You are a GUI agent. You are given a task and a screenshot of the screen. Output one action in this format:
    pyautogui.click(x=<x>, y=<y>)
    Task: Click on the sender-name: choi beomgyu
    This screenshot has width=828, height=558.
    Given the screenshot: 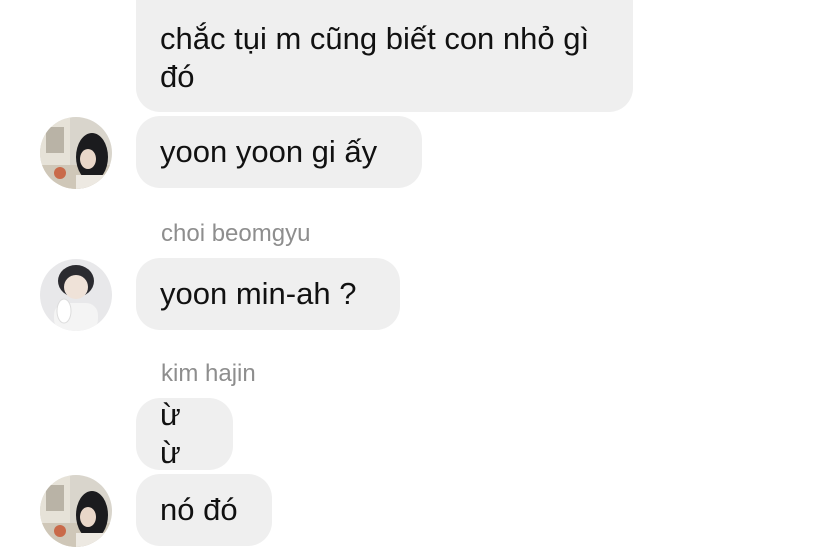 What is the action you would take?
    pyautogui.click(x=236, y=233)
    